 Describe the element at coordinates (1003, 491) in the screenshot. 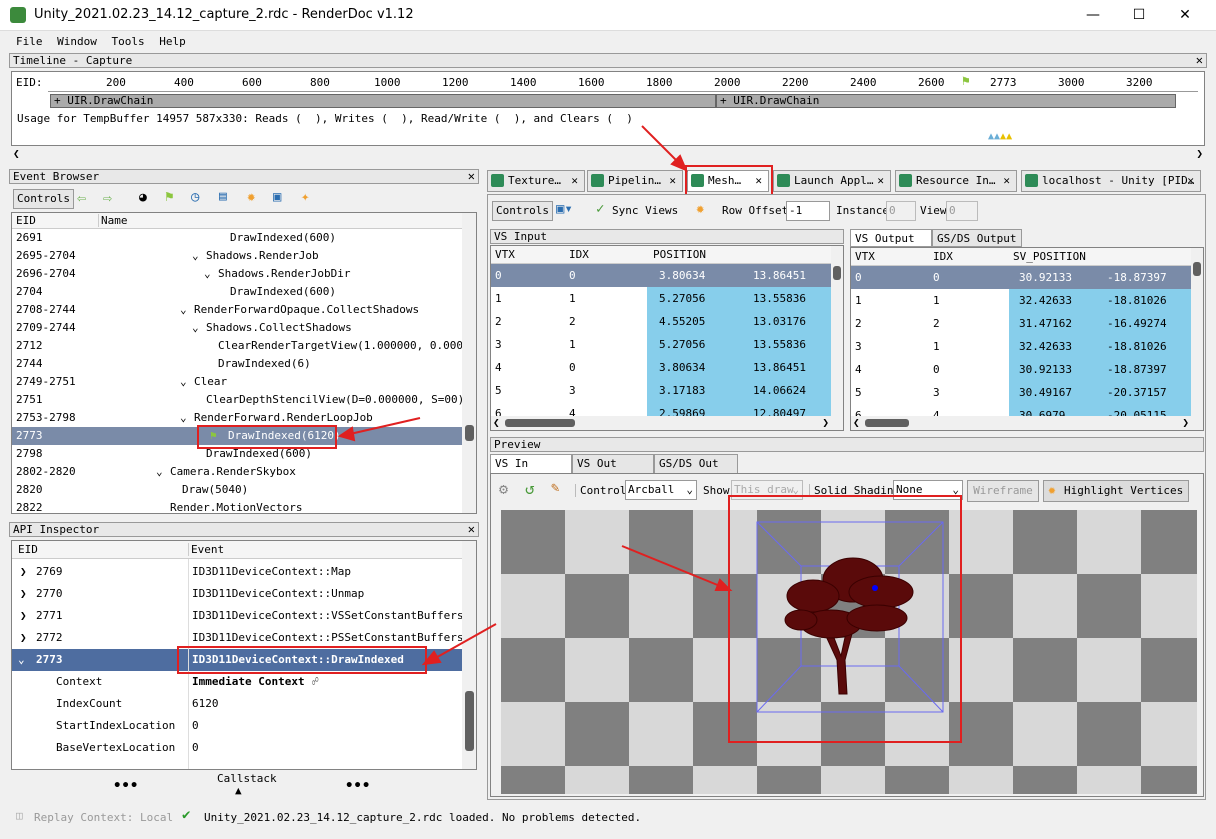

I see `wireframe-button: Wireframe` at that location.